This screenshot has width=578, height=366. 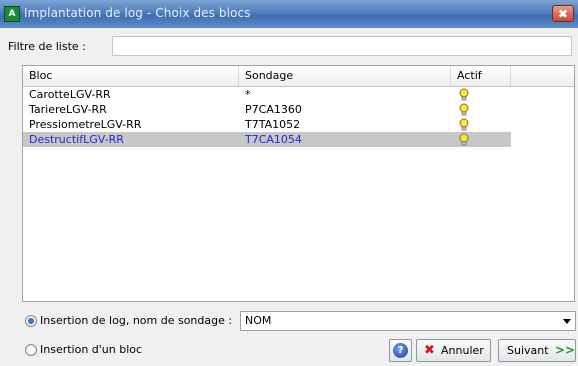 I want to click on close-button: ✖, so click(x=563, y=13).